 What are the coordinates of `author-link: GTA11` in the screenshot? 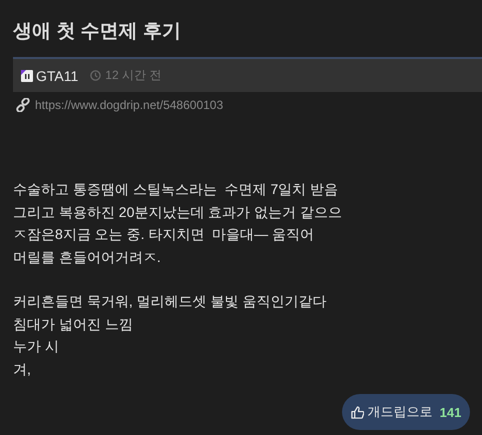 It's located at (49, 76).